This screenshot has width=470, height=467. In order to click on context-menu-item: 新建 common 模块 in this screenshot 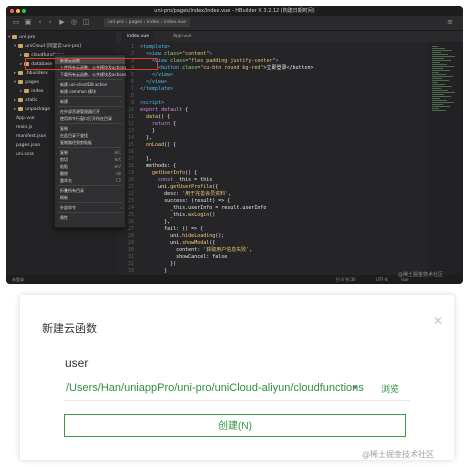, I will do `click(90, 91)`.